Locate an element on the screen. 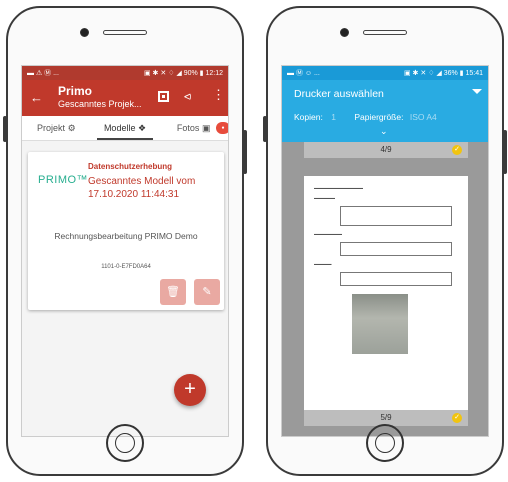 The width and height of the screenshot is (508, 482). card-code: 1101-0-E7FD0A64 is located at coordinates (126, 267).